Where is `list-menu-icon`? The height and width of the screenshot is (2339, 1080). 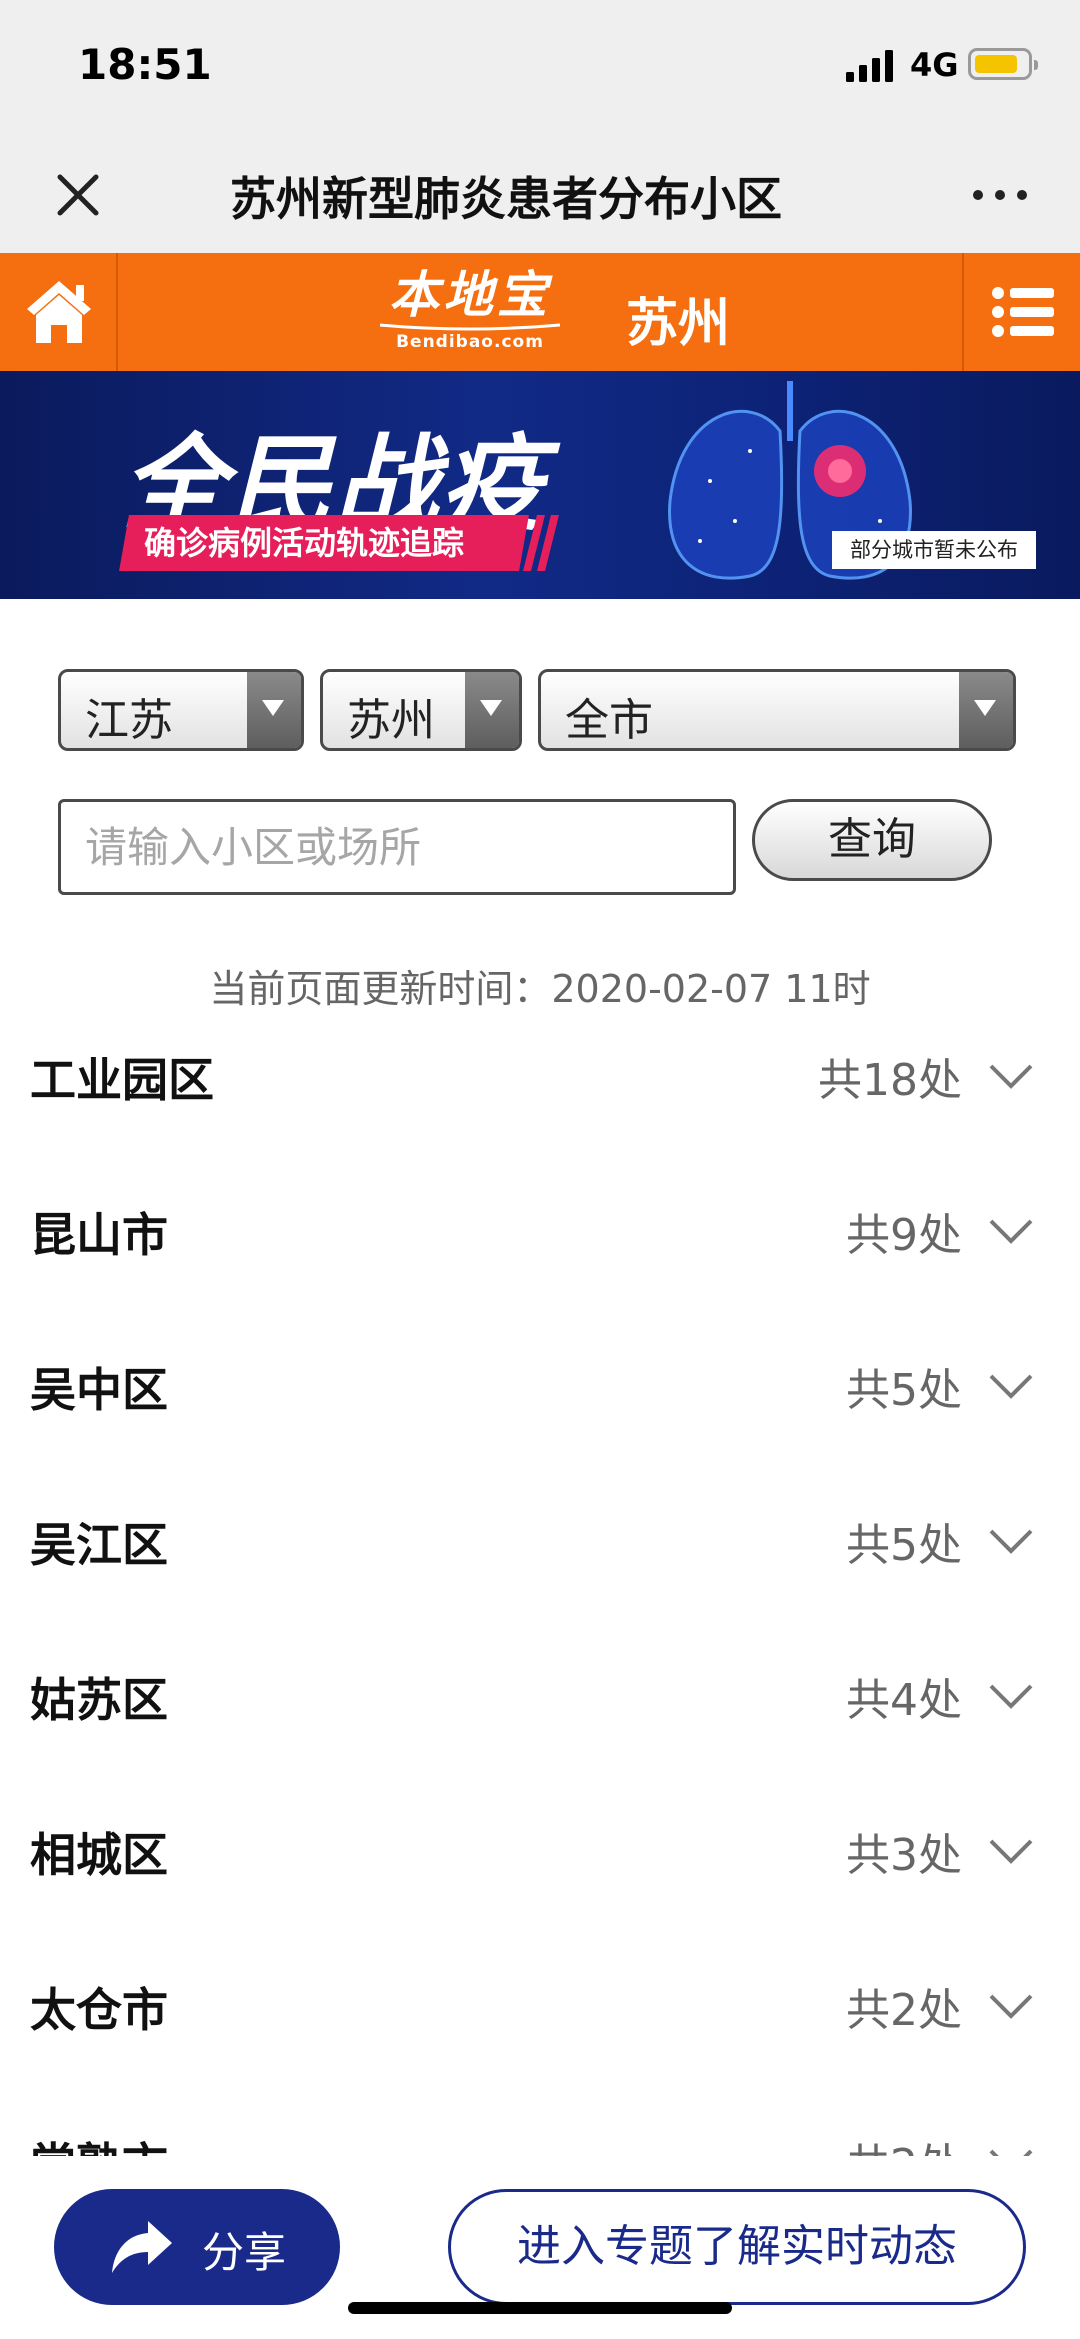
list-menu-icon is located at coordinates (1023, 312).